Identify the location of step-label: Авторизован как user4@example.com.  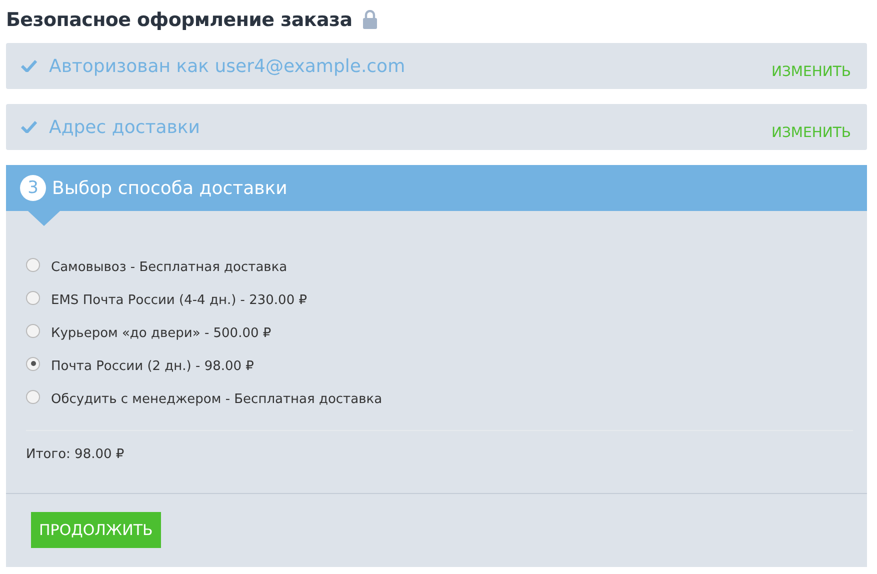
(227, 66).